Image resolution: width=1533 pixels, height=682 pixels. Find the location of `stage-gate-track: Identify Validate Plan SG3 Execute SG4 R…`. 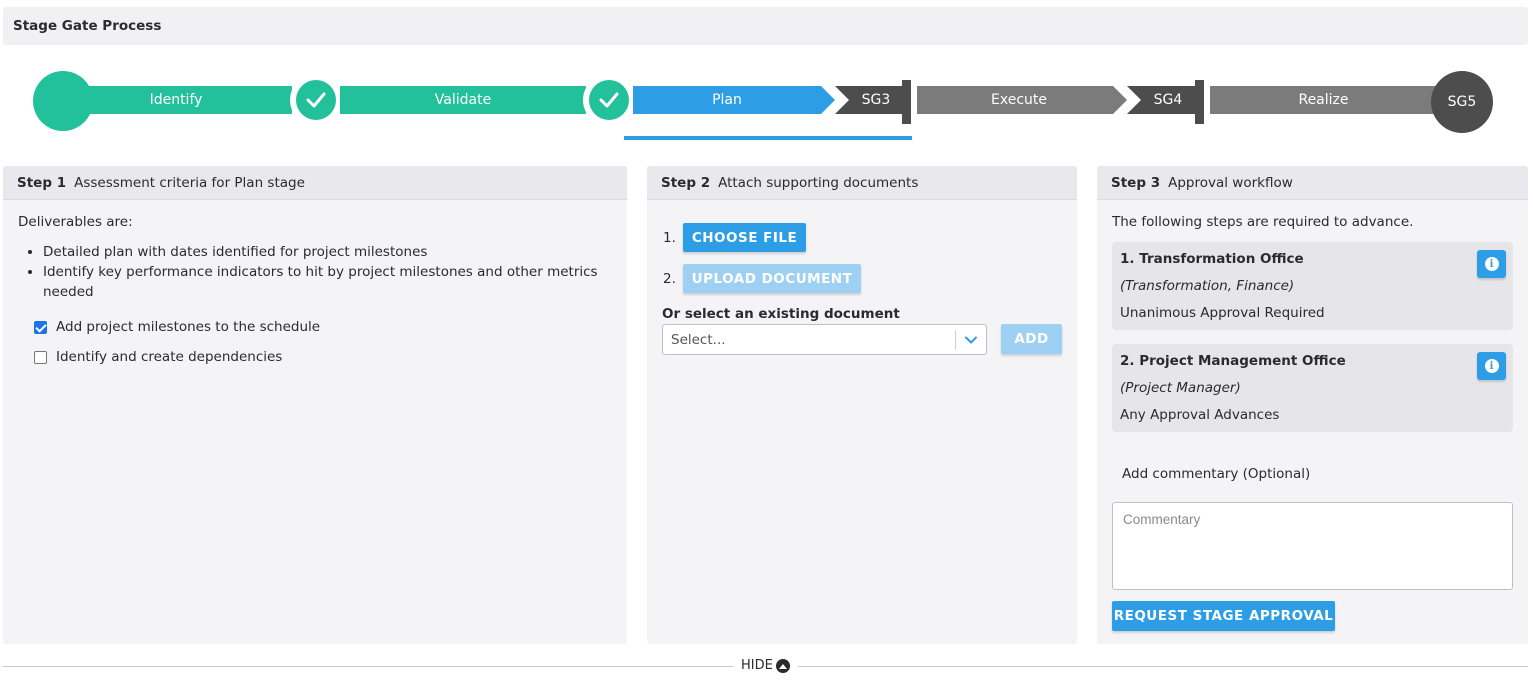

stage-gate-track: Identify Validate Plan SG3 Execute SG4 R… is located at coordinates (766, 101).